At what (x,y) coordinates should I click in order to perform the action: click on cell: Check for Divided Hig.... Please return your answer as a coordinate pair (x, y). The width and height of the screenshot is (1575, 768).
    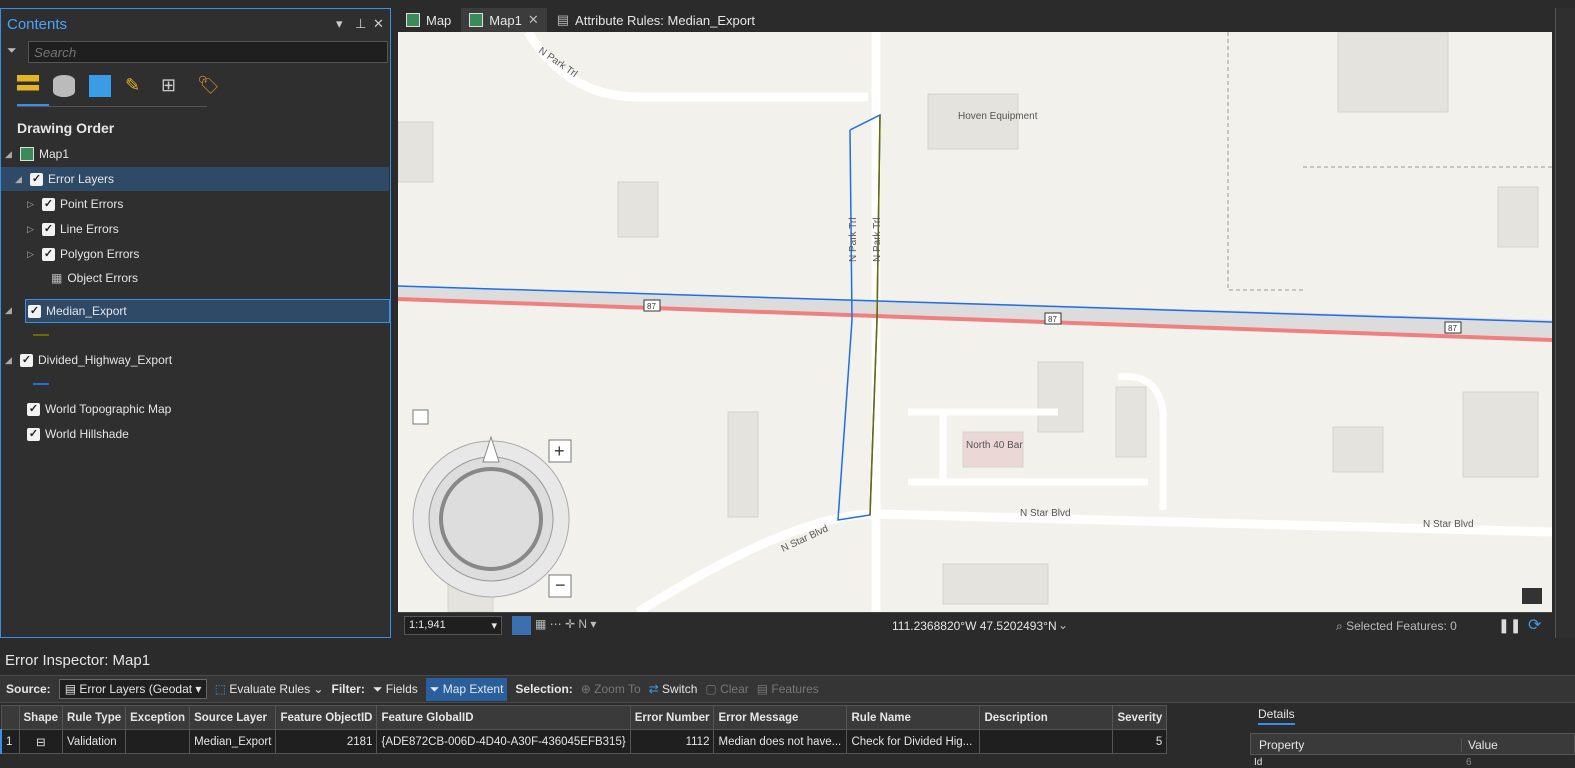
    Looking at the image, I should click on (913, 741).